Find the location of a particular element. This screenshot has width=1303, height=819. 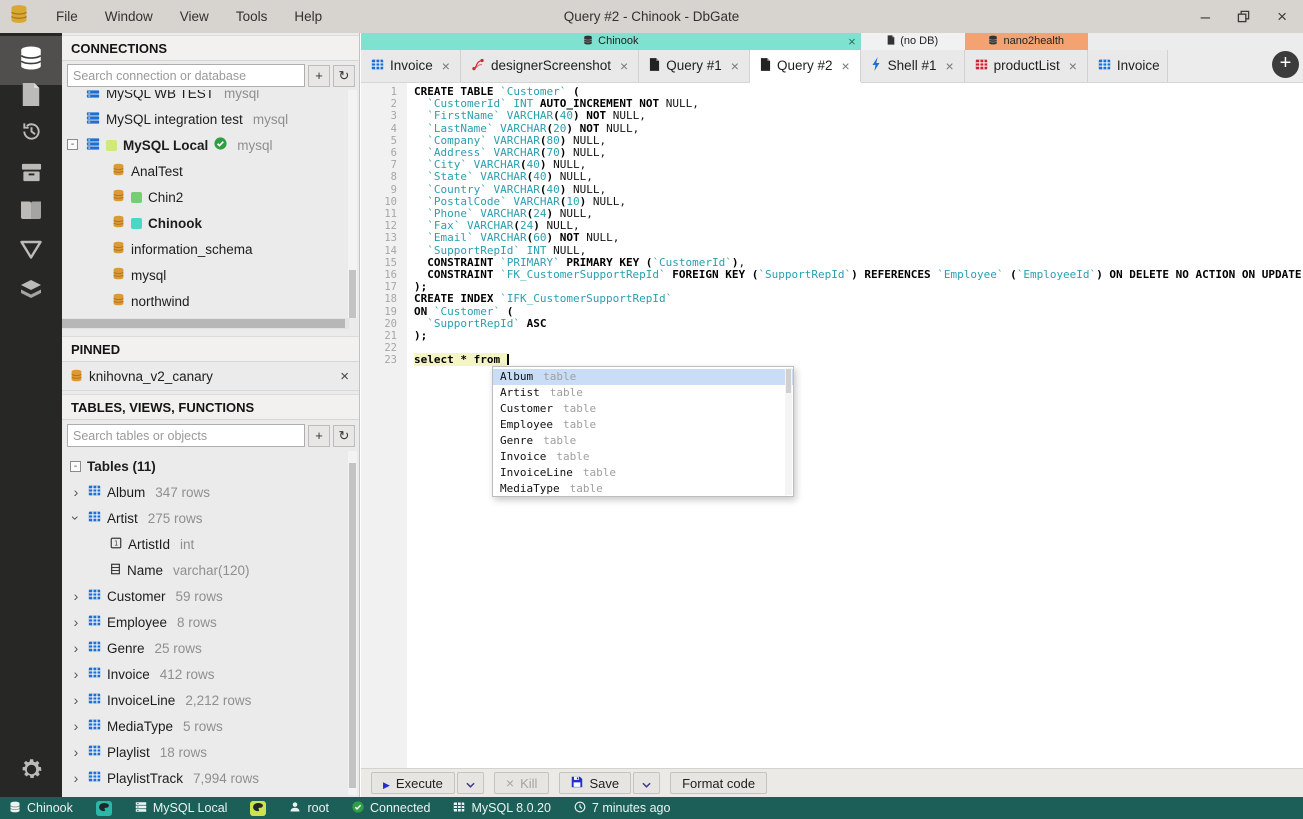

connections-vertical-scrollbar is located at coordinates (352, 204).